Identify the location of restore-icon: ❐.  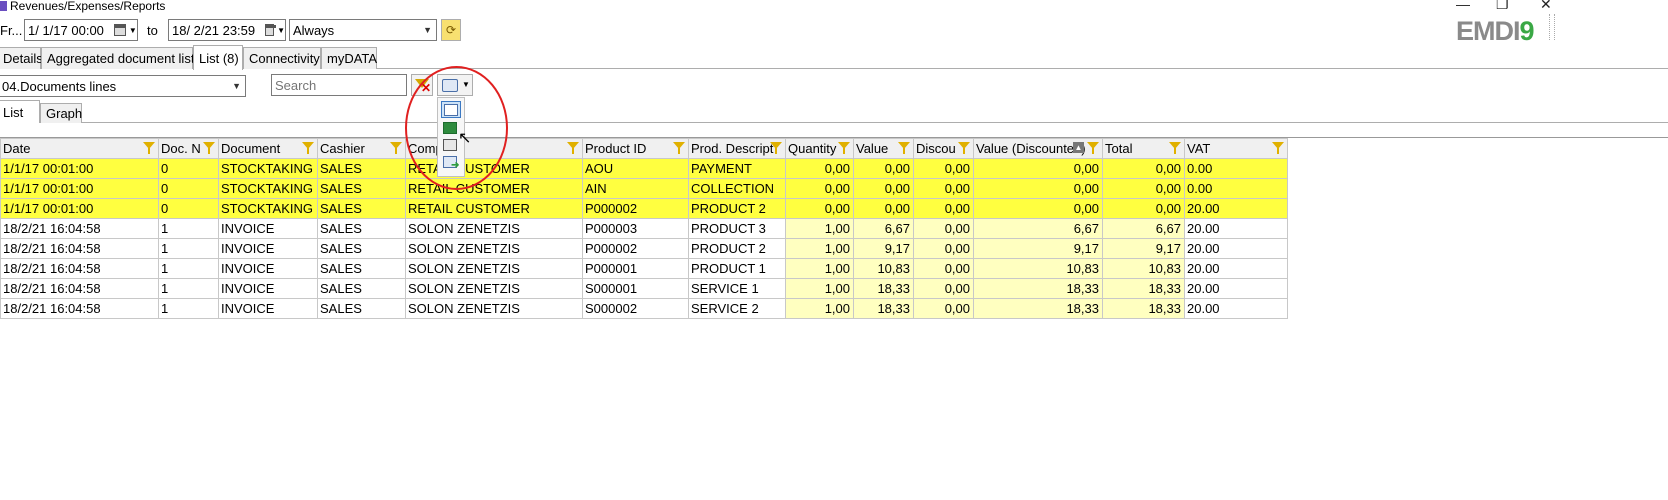
(1502, 6).